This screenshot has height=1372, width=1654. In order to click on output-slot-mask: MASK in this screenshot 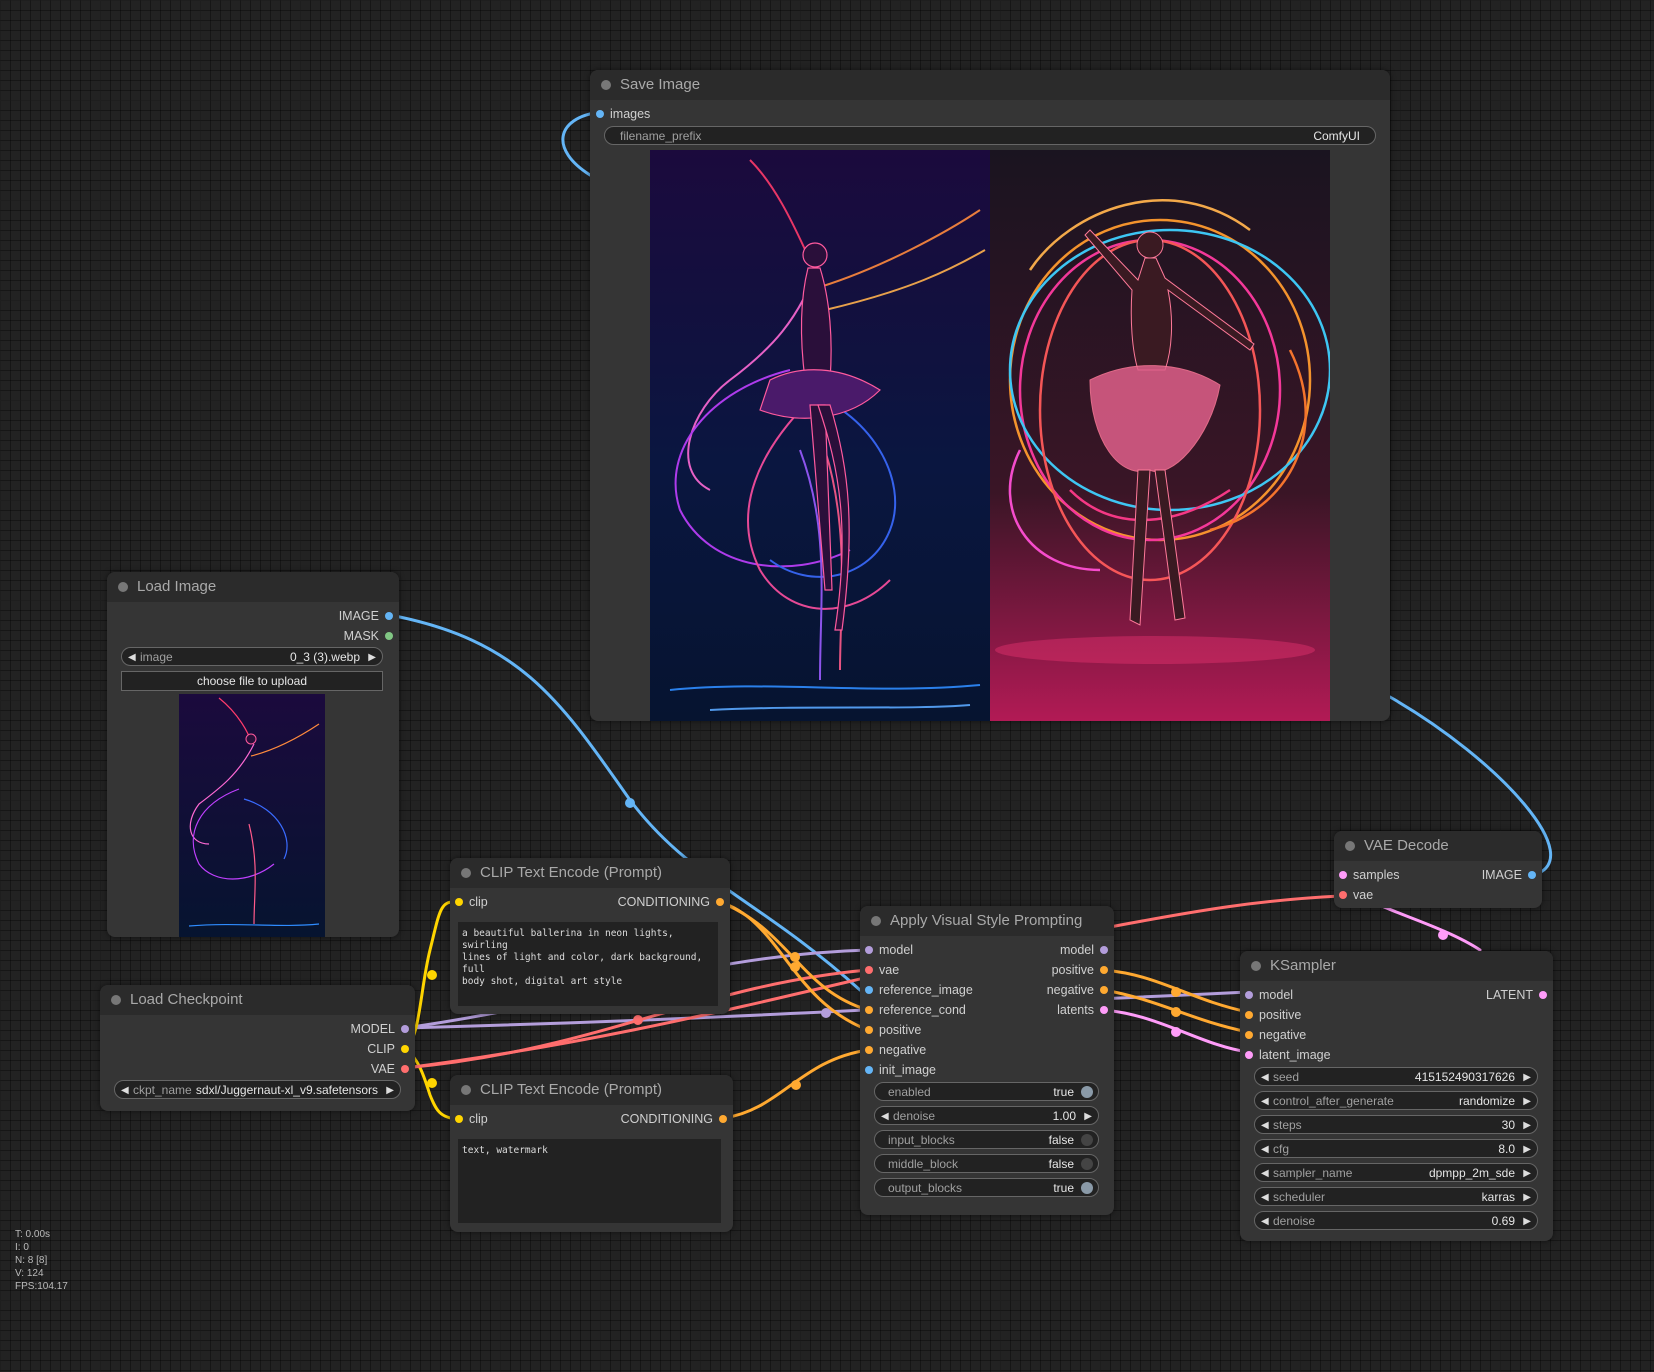, I will do `click(368, 636)`.